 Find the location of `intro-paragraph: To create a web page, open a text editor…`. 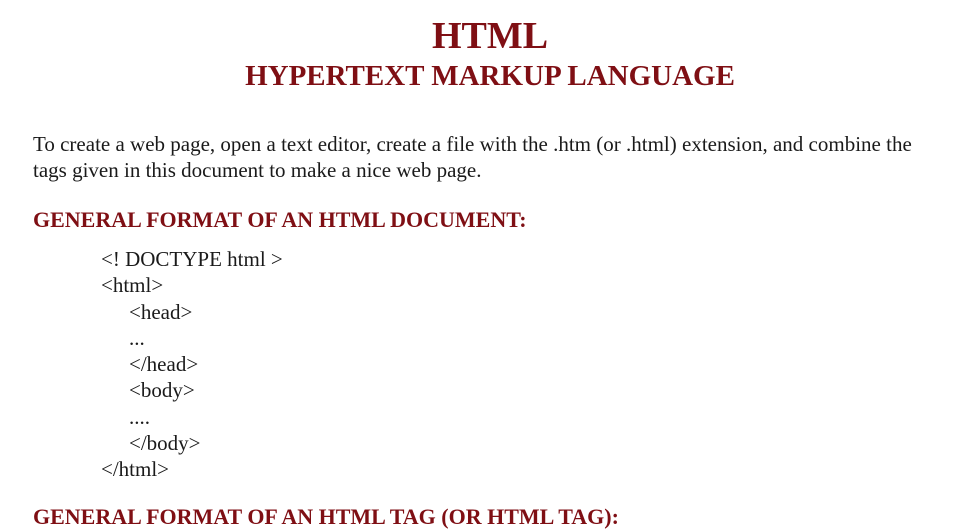

intro-paragraph: To create a web page, open a text editor… is located at coordinates (472, 157).